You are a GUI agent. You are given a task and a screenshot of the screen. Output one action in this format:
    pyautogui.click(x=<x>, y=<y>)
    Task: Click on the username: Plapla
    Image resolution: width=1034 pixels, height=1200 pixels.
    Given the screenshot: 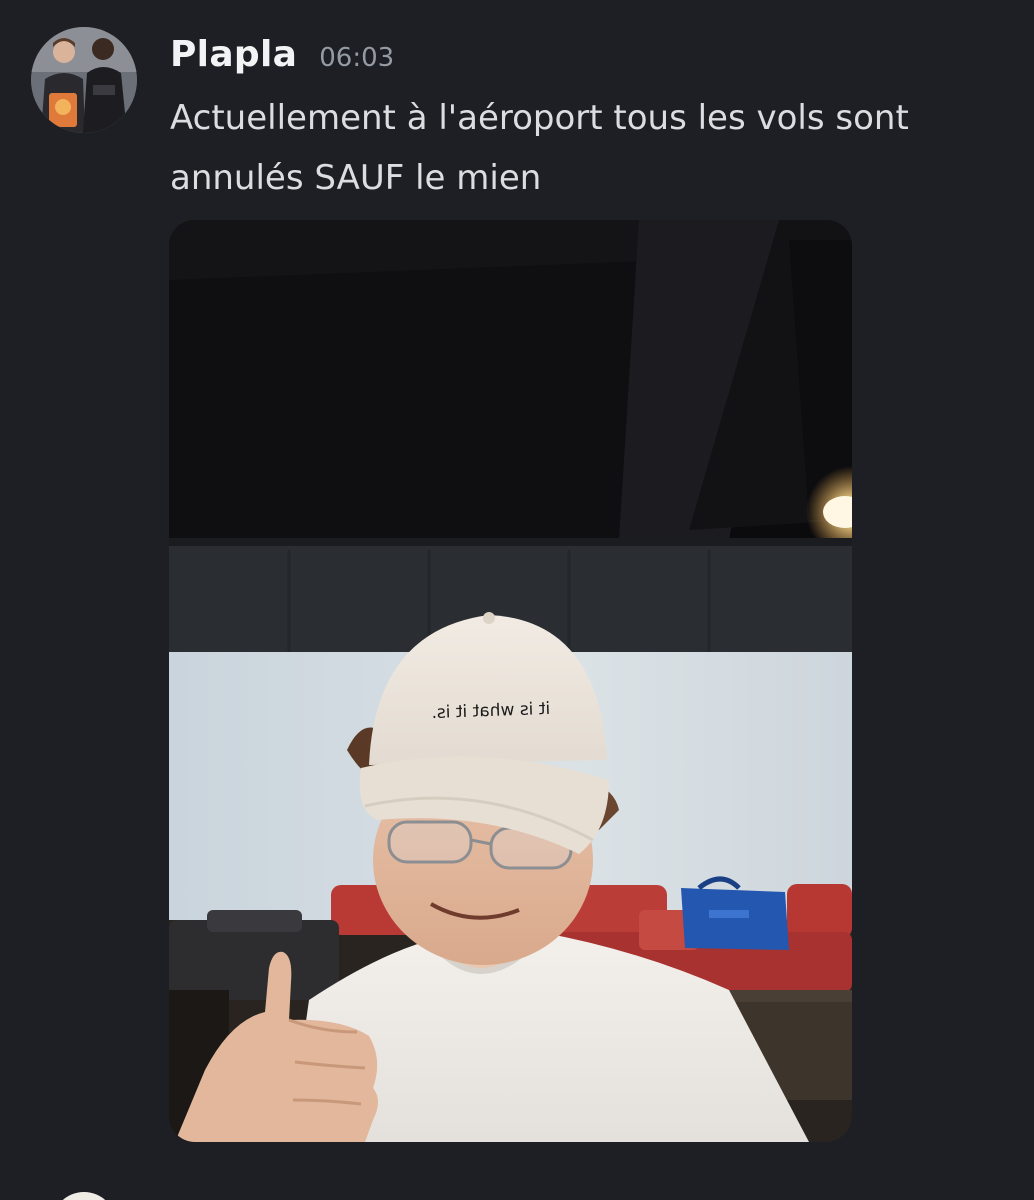 What is the action you would take?
    pyautogui.click(x=233, y=54)
    